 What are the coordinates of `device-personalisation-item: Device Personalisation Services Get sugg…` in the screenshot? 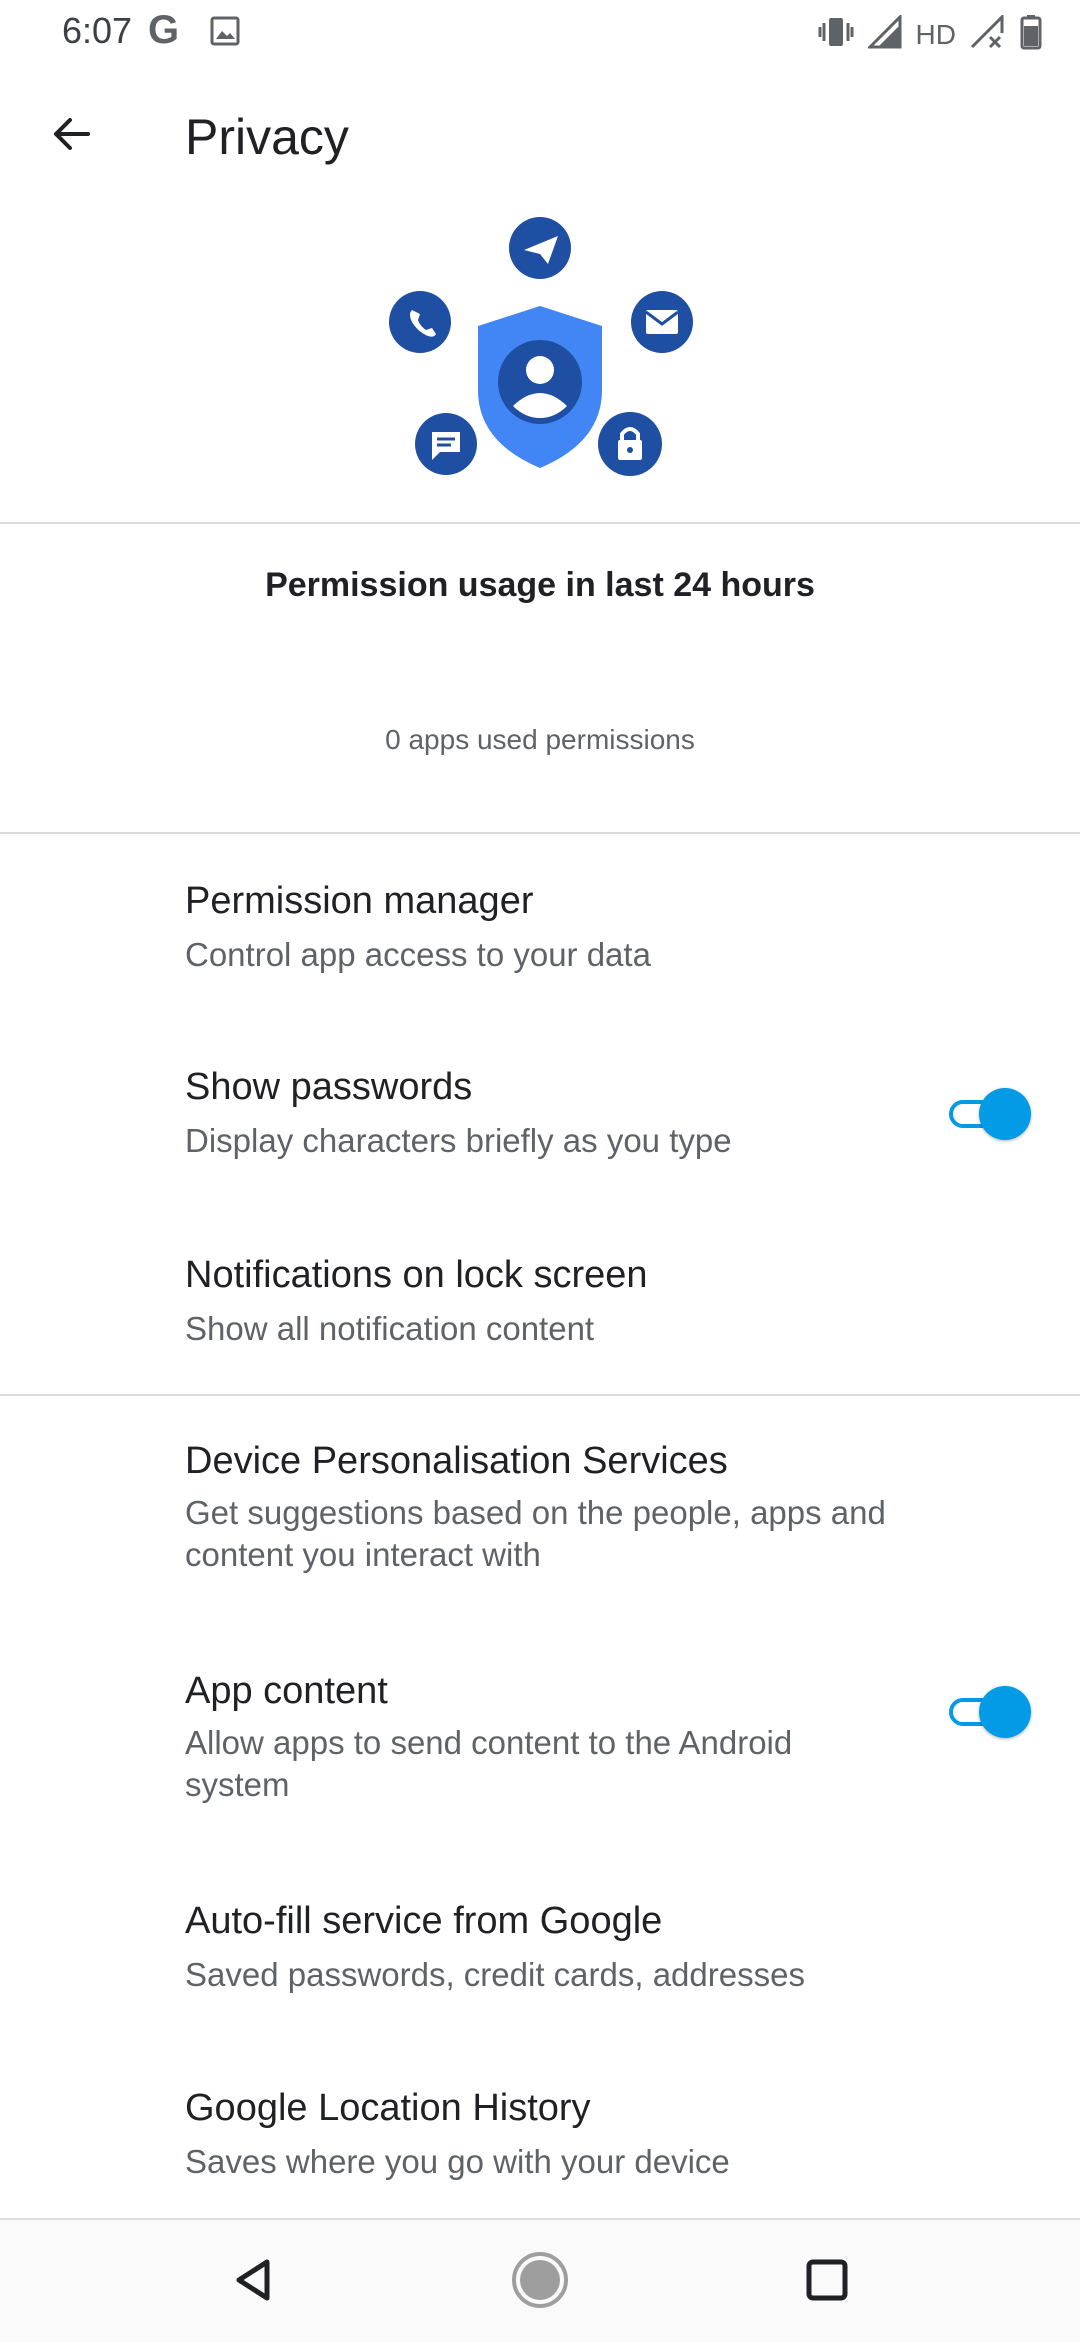 It's located at (540, 1520).